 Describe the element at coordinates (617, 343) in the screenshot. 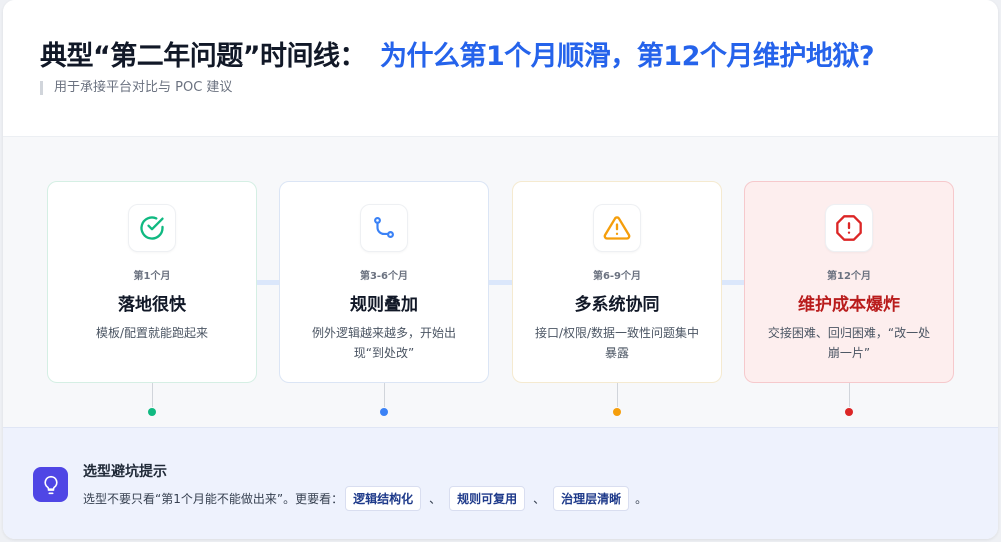

I see `stage-desc: 接口/权限/数据一致性问题集中暴露` at that location.